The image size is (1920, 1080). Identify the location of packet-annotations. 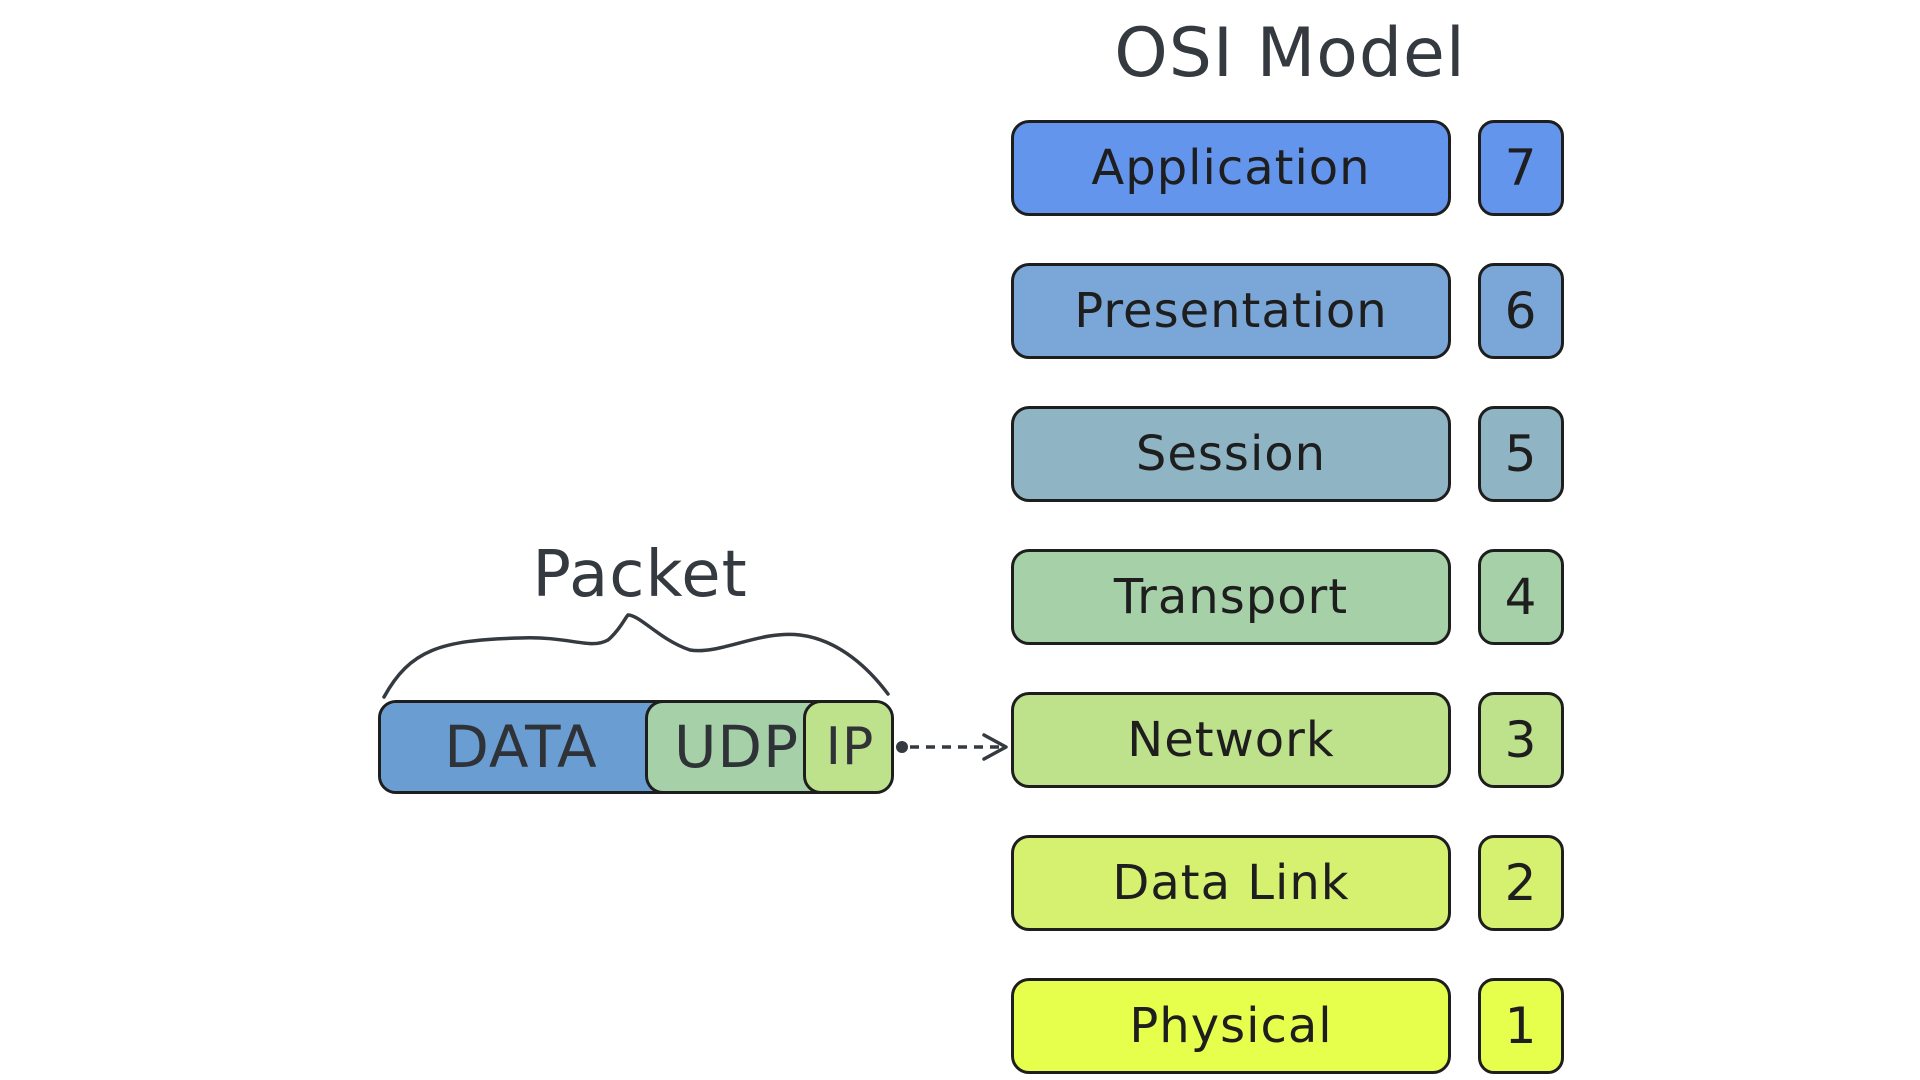
(695, 687).